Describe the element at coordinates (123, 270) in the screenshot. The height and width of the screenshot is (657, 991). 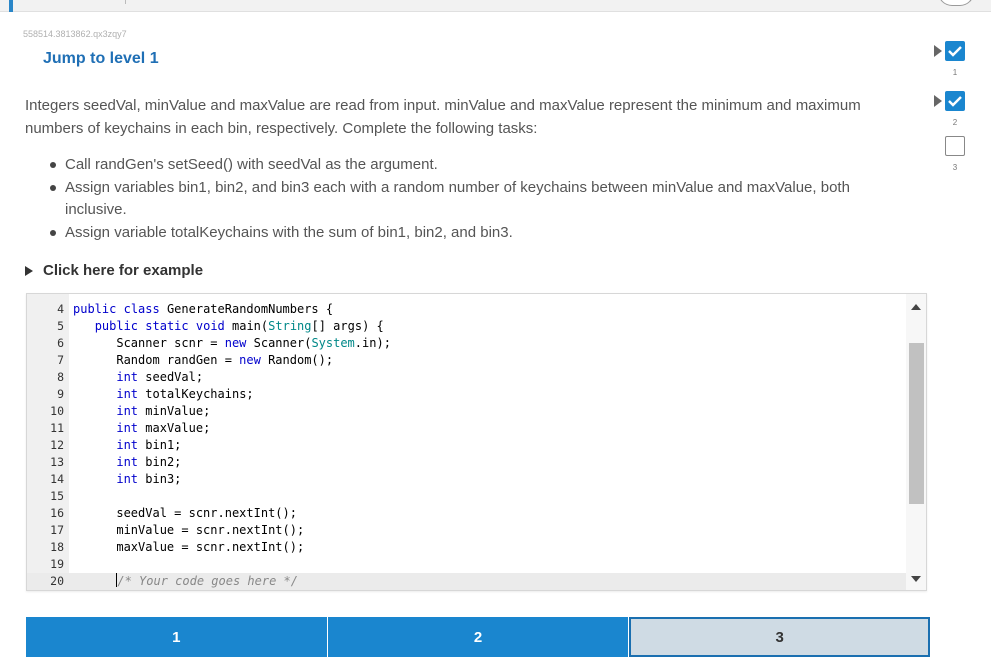
I see `example-toggle-label: Click here for example` at that location.